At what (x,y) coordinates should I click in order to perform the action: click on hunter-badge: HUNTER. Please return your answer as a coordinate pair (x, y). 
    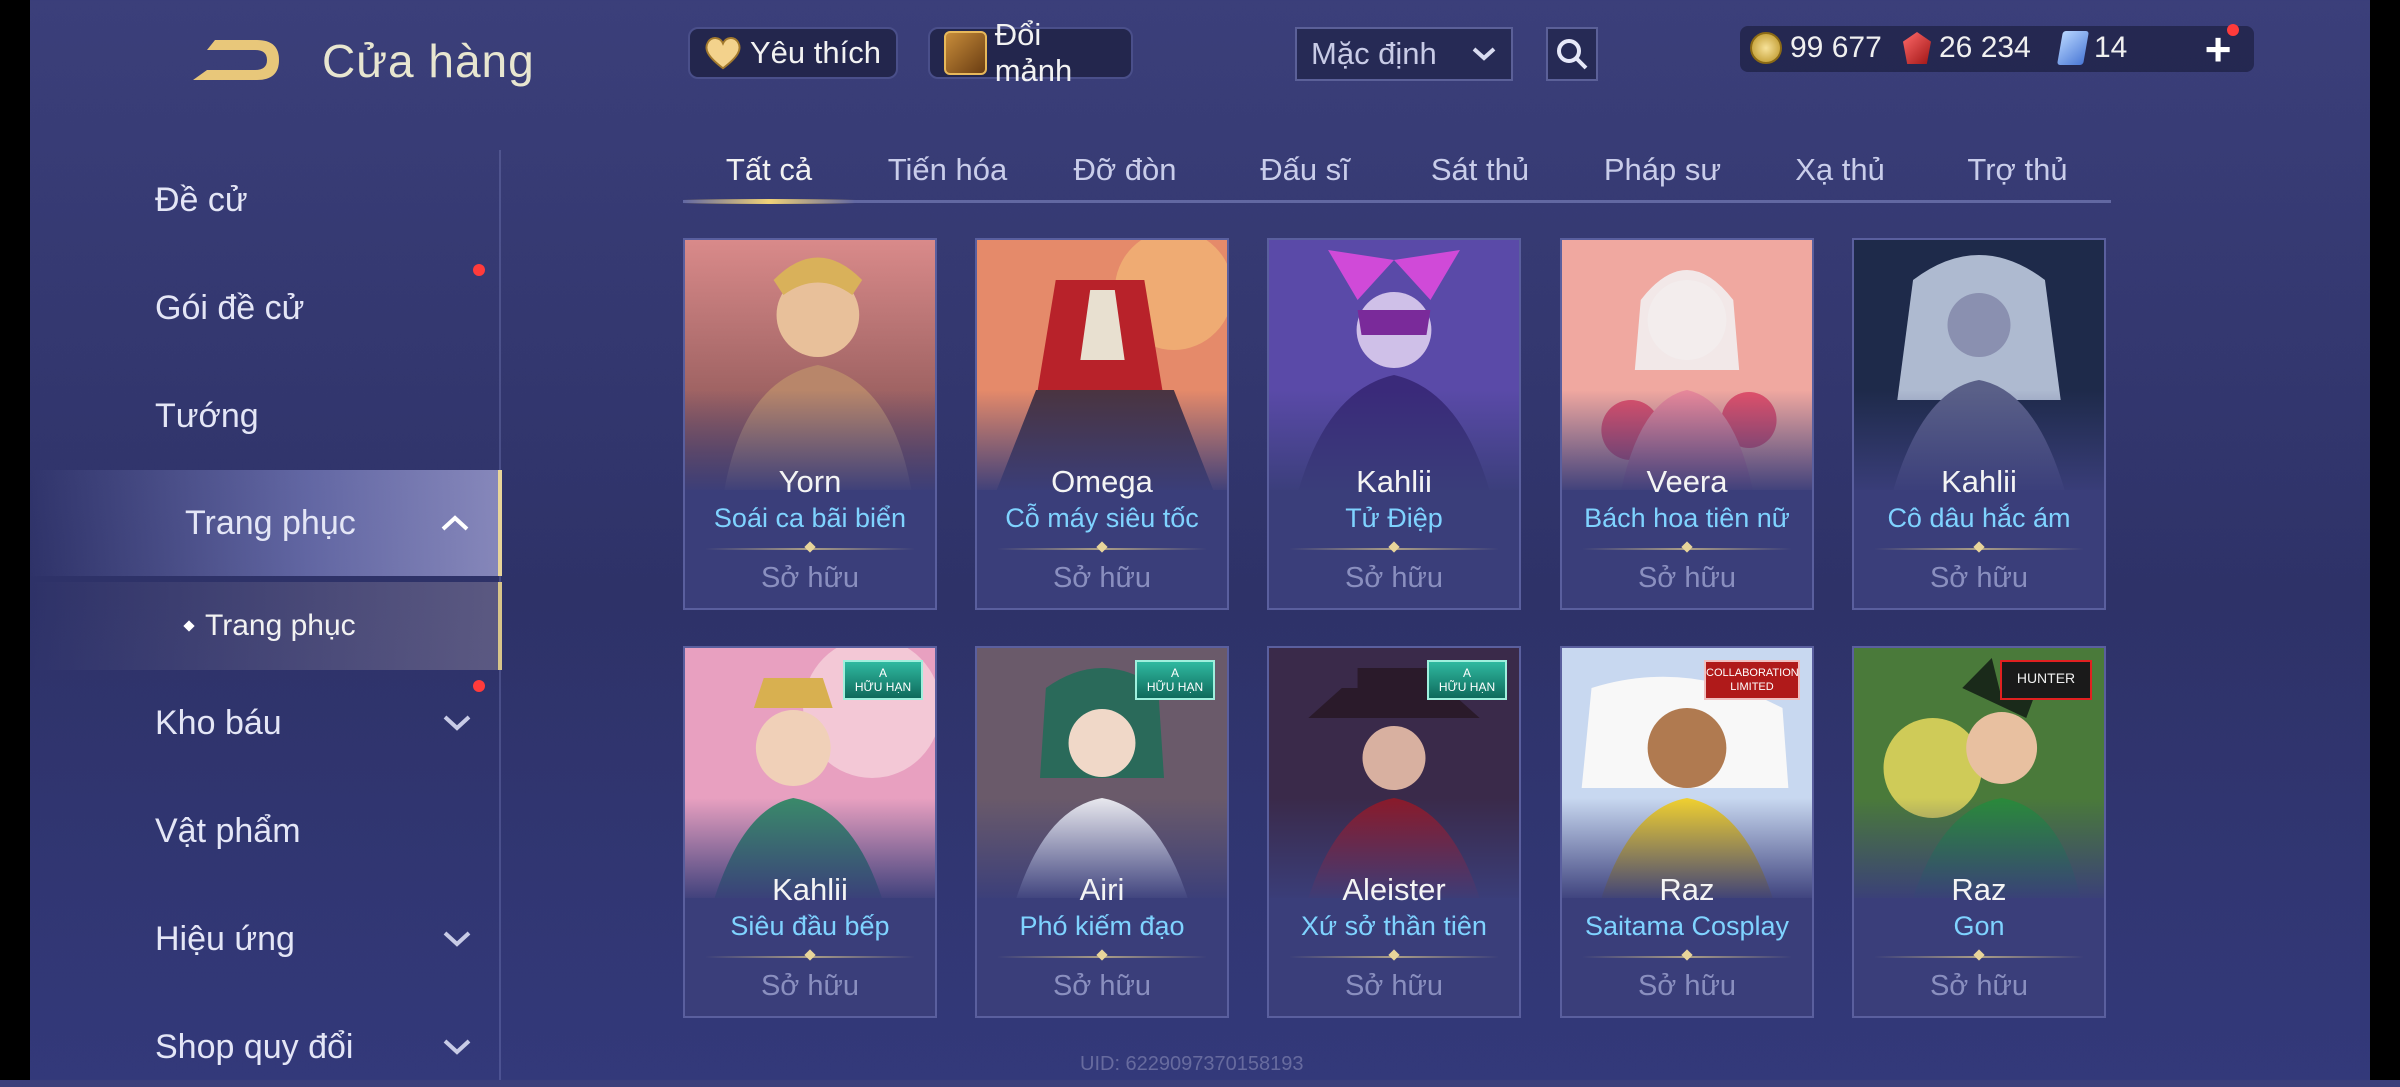
    Looking at the image, I should click on (2046, 680).